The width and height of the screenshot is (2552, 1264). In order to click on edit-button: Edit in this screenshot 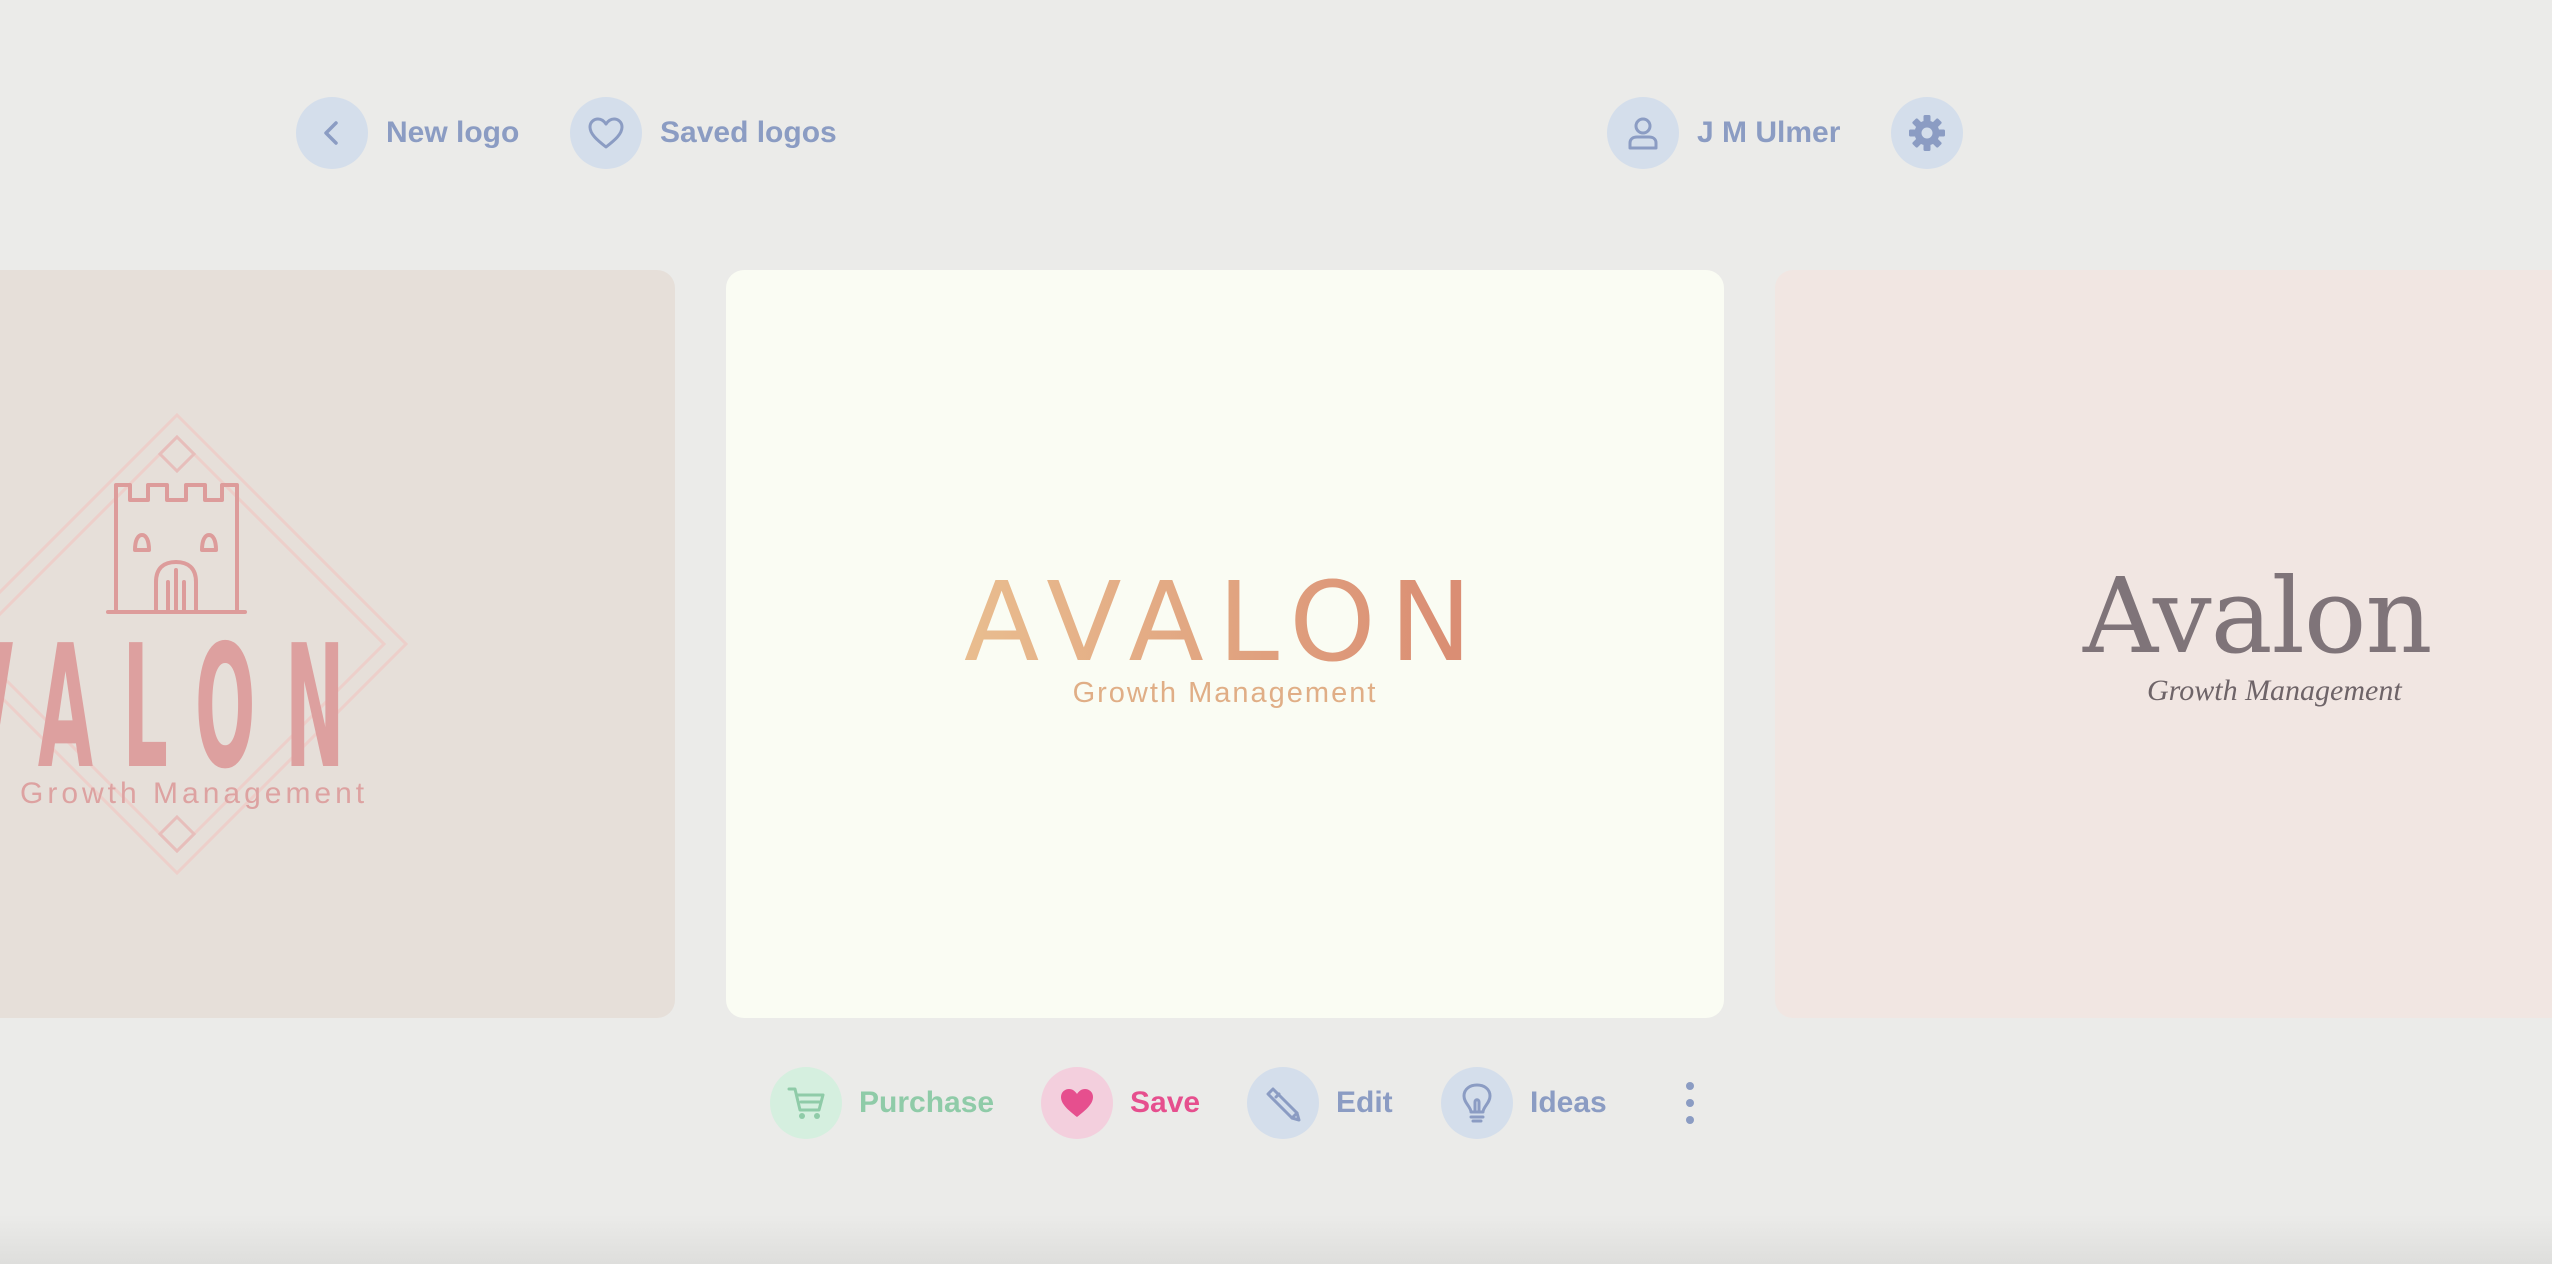, I will do `click(1320, 1103)`.